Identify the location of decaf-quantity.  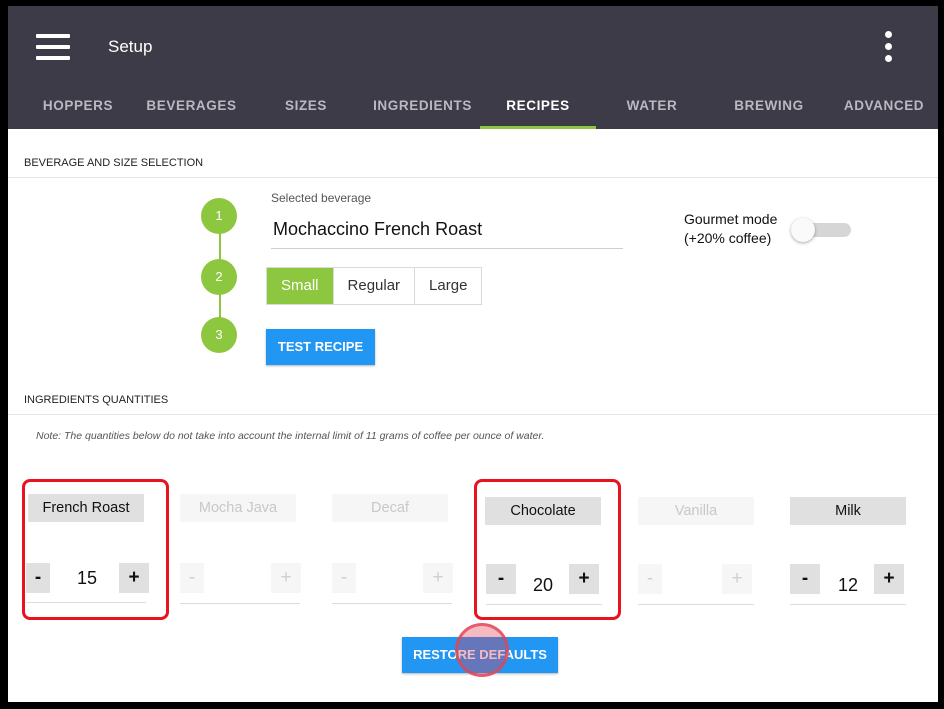
(393, 578).